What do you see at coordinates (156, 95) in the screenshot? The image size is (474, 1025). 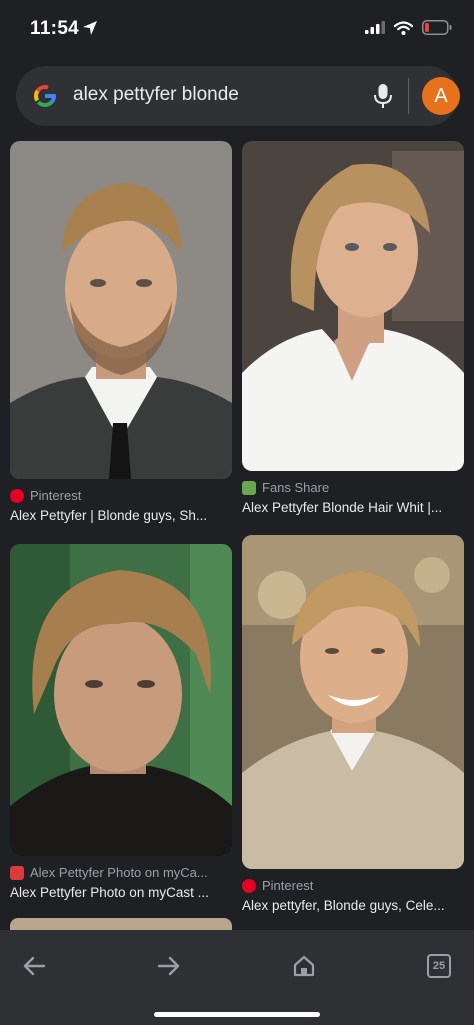 I see `search-query: alex pettyfer blonde` at bounding box center [156, 95].